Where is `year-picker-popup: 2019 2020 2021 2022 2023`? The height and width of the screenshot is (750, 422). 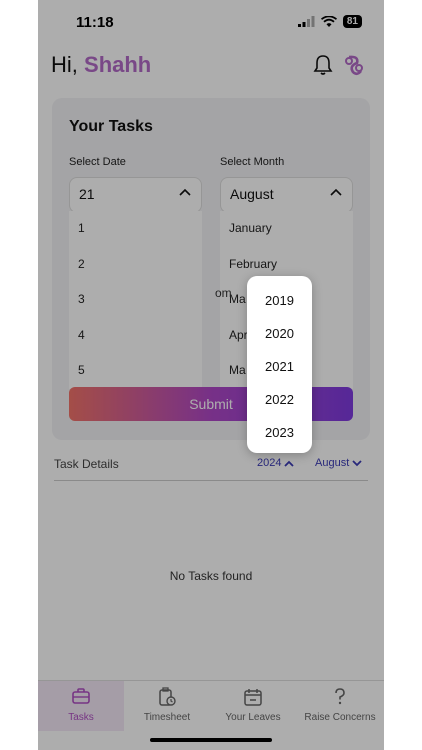 year-picker-popup: 2019 2020 2021 2022 2023 is located at coordinates (279, 364).